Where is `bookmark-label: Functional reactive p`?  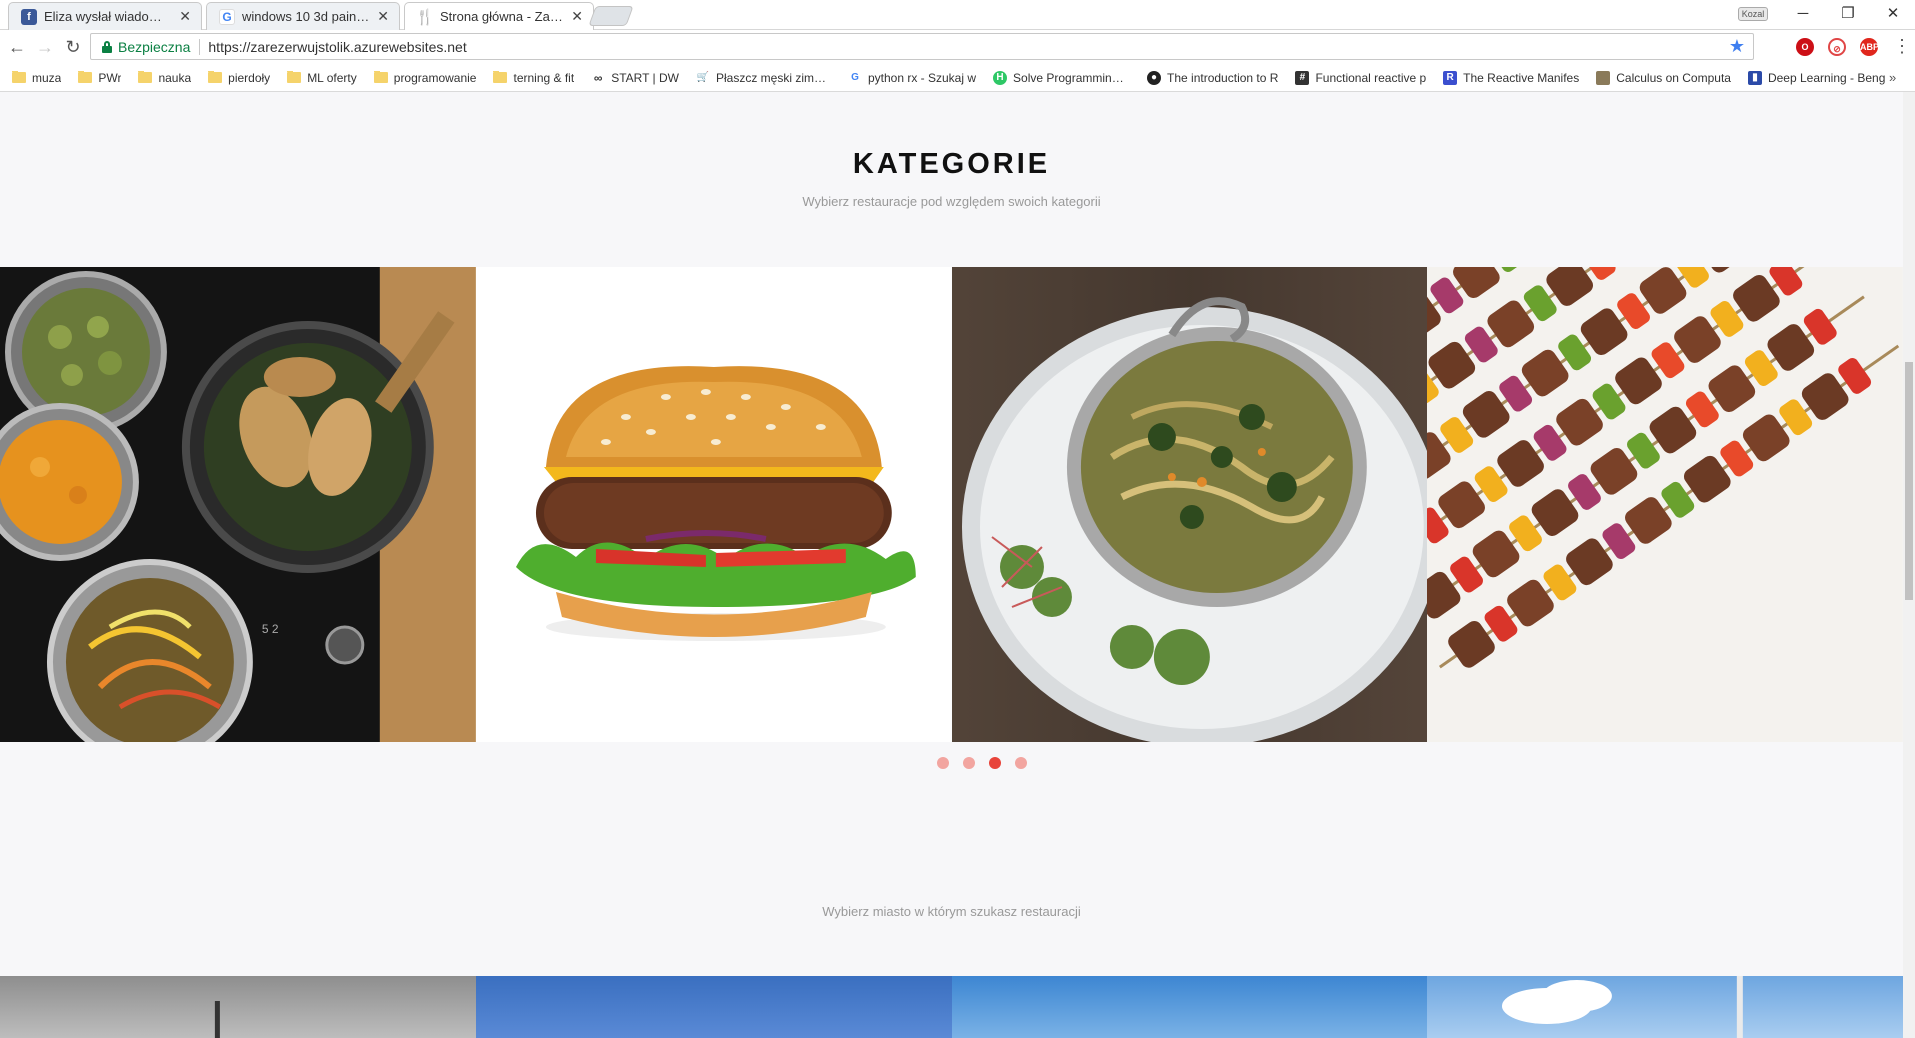
bookmark-label: Functional reactive p is located at coordinates (1371, 77).